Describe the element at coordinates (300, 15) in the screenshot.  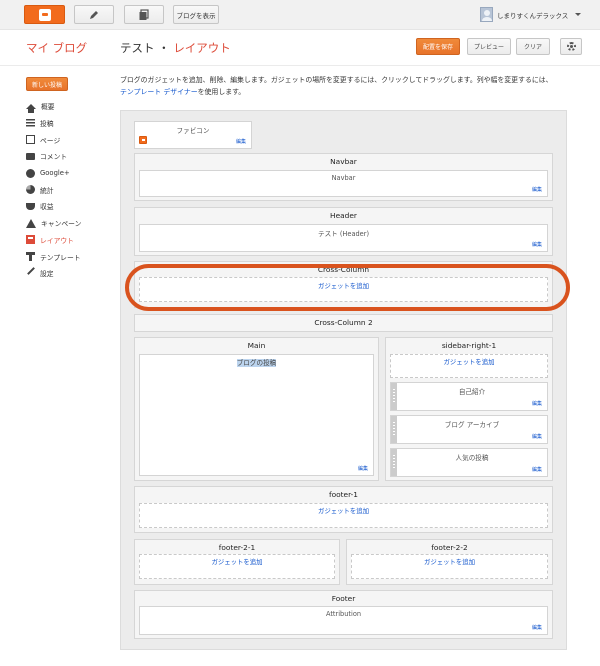
I see `top-bar: ブログを表示 しまりすくんデラックス` at that location.